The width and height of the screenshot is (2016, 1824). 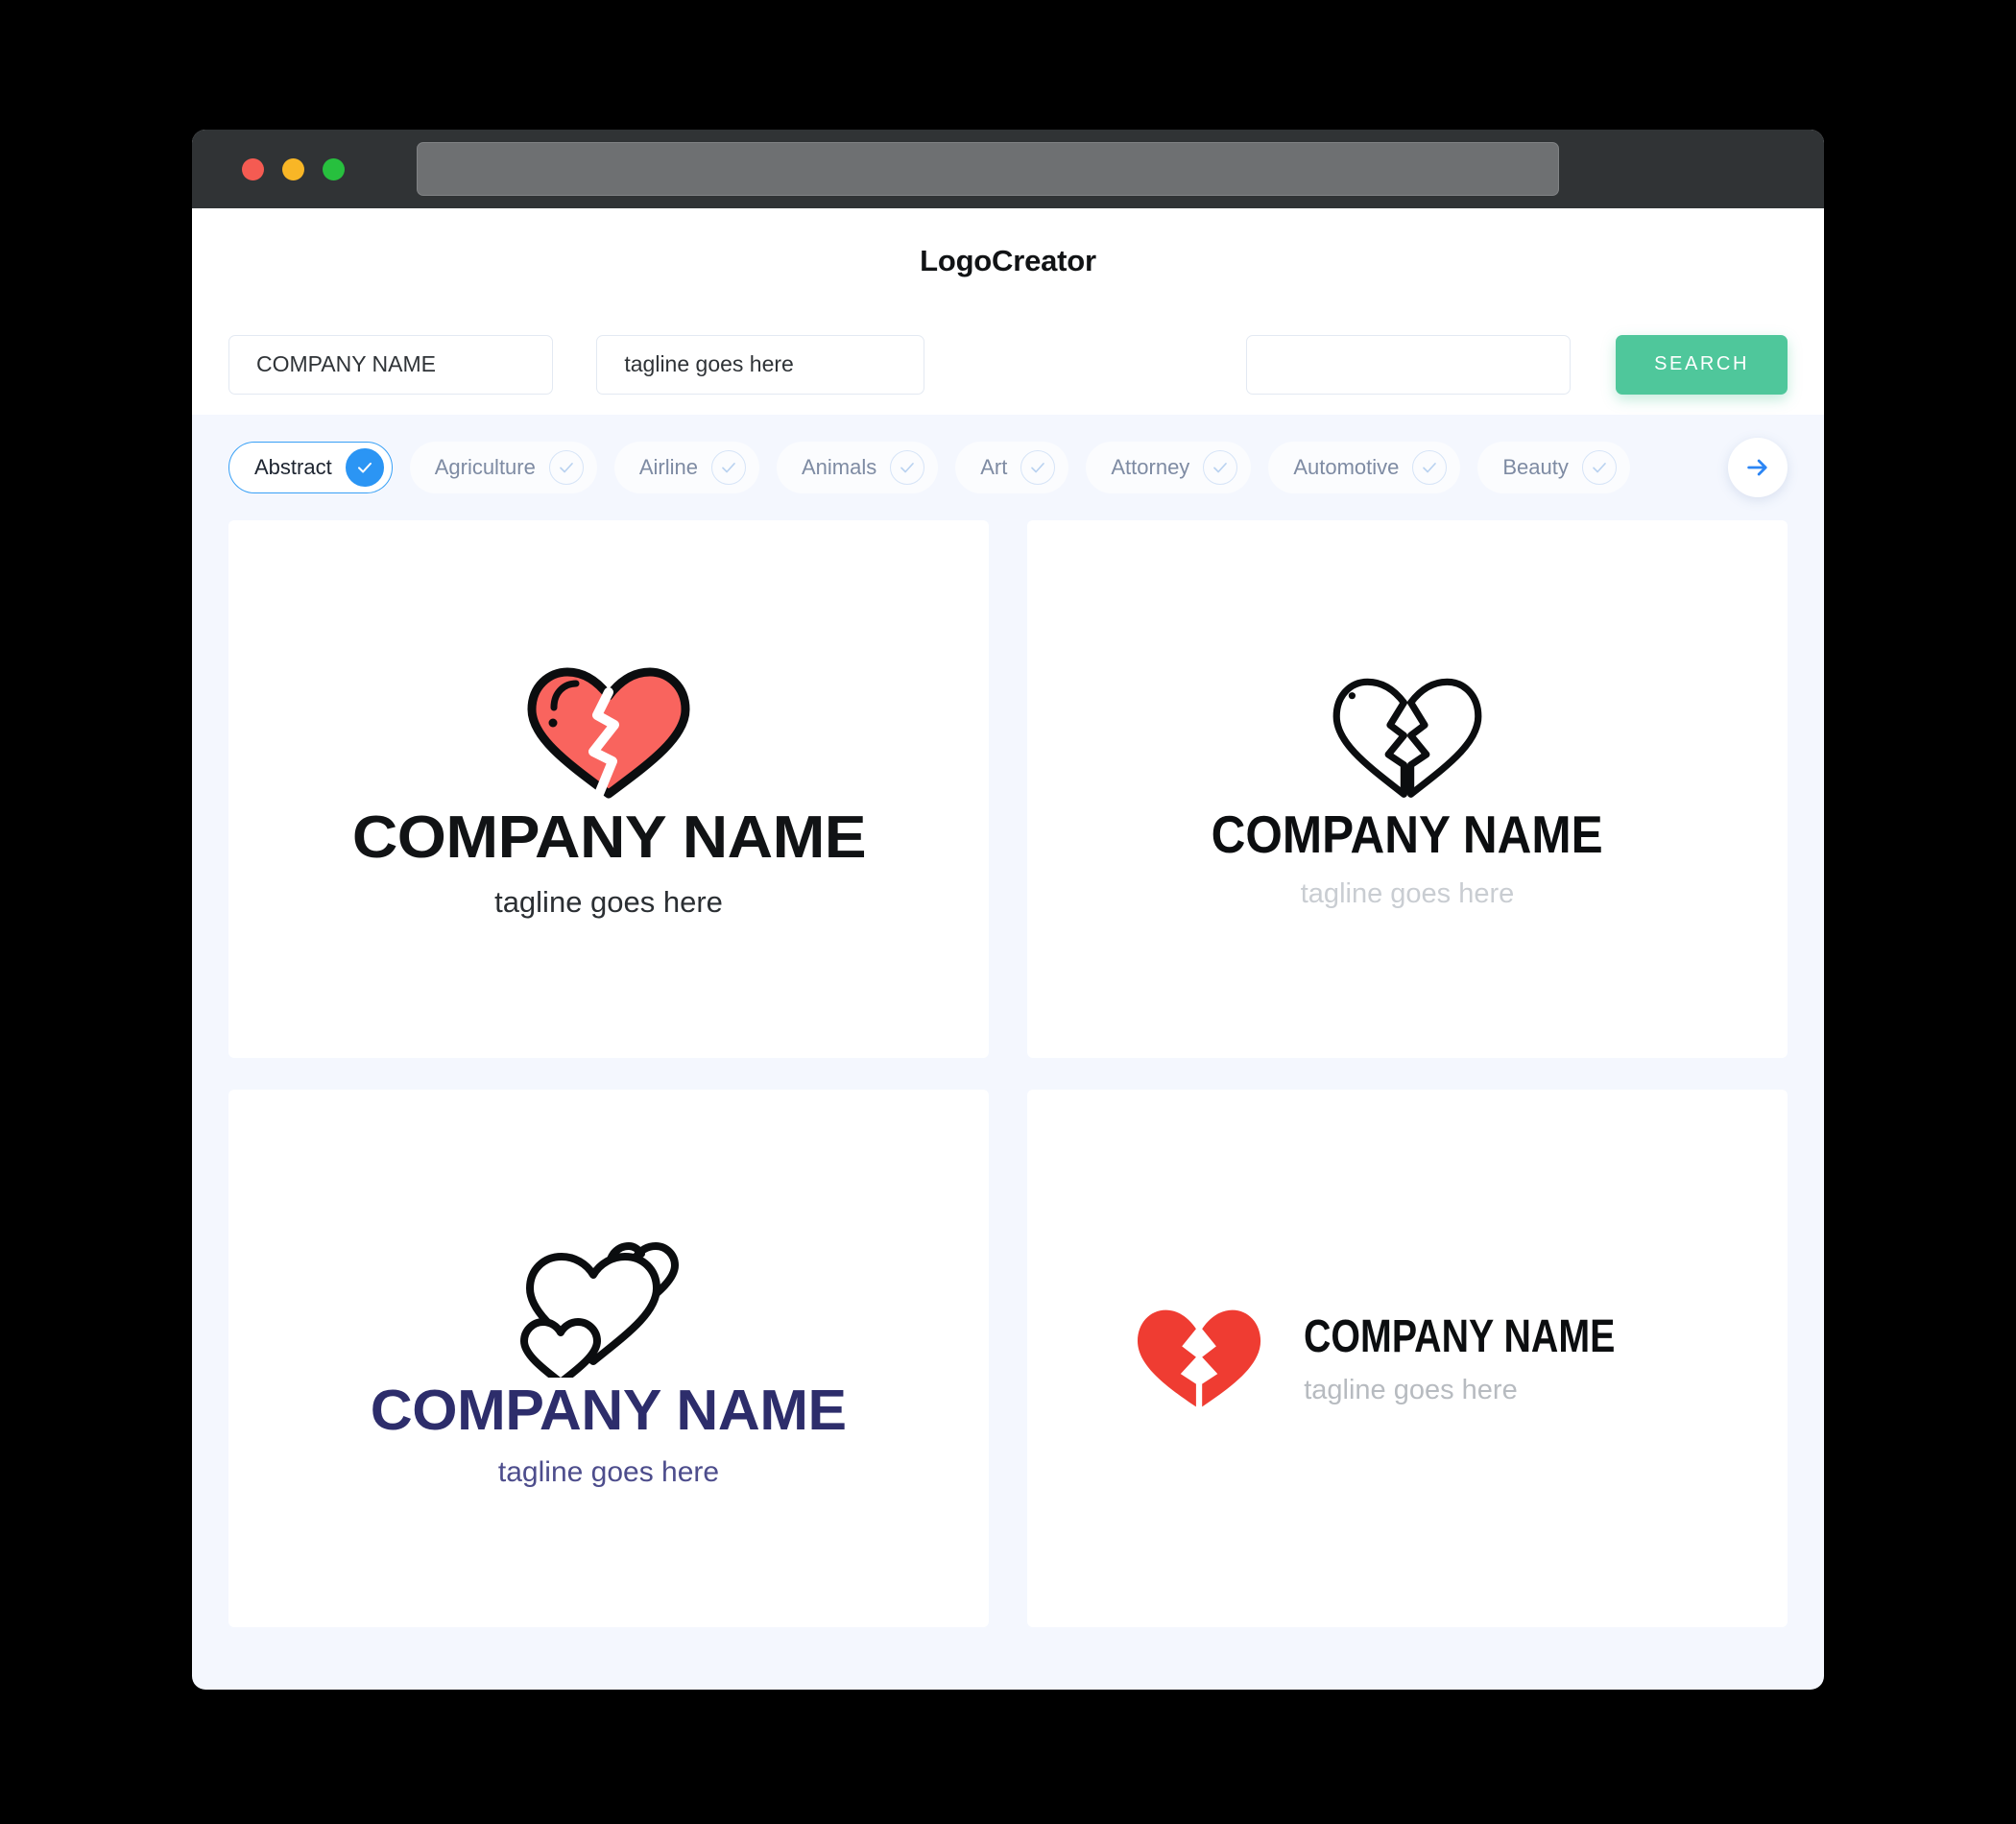 I want to click on category-chip-agriculture: Agriculture, so click(x=503, y=467).